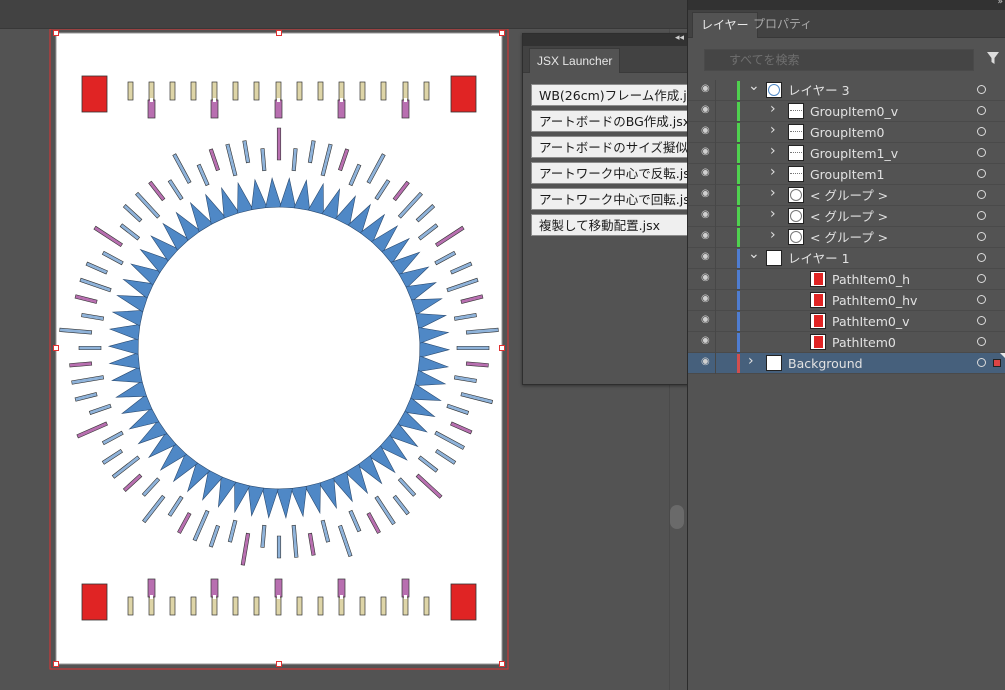  I want to click on panel-titlebar: ◂◂ ✕, so click(613, 39).